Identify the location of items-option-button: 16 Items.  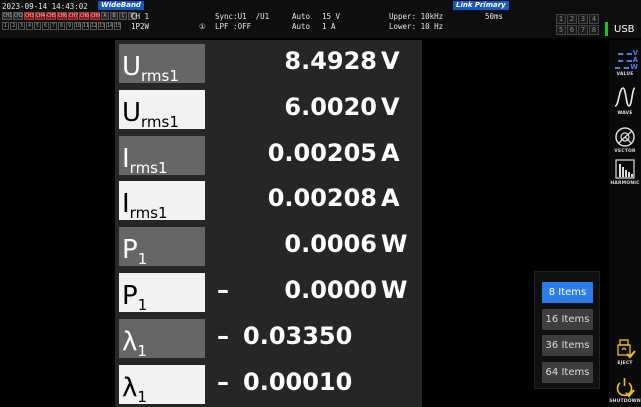
(567, 319).